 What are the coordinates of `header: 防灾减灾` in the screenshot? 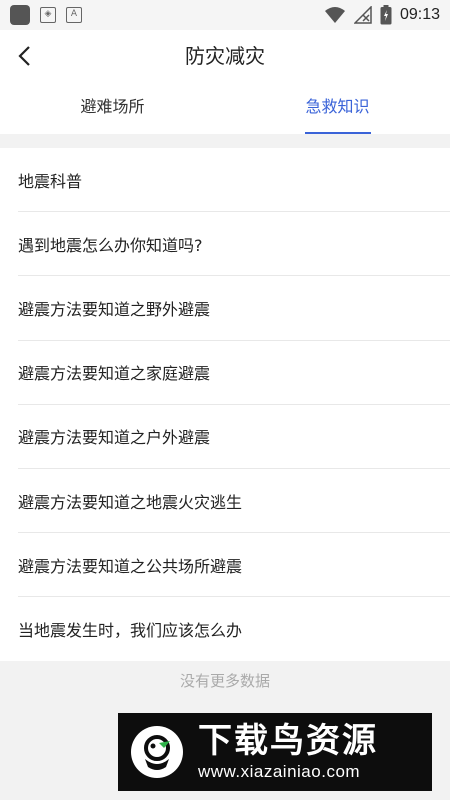 It's located at (225, 56).